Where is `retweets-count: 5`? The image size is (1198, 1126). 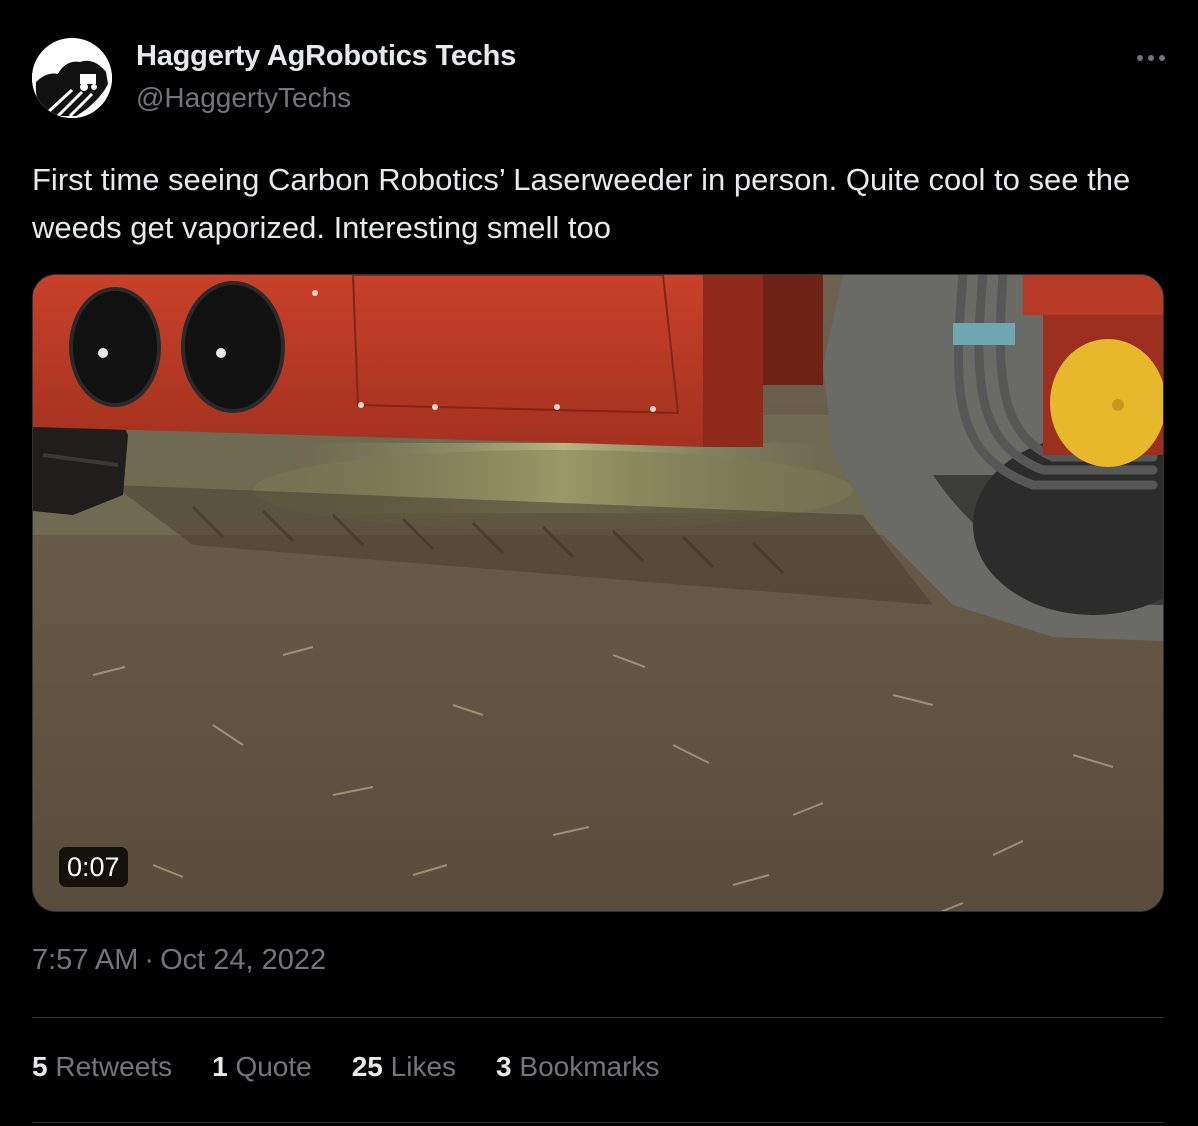 retweets-count: 5 is located at coordinates (40, 1066).